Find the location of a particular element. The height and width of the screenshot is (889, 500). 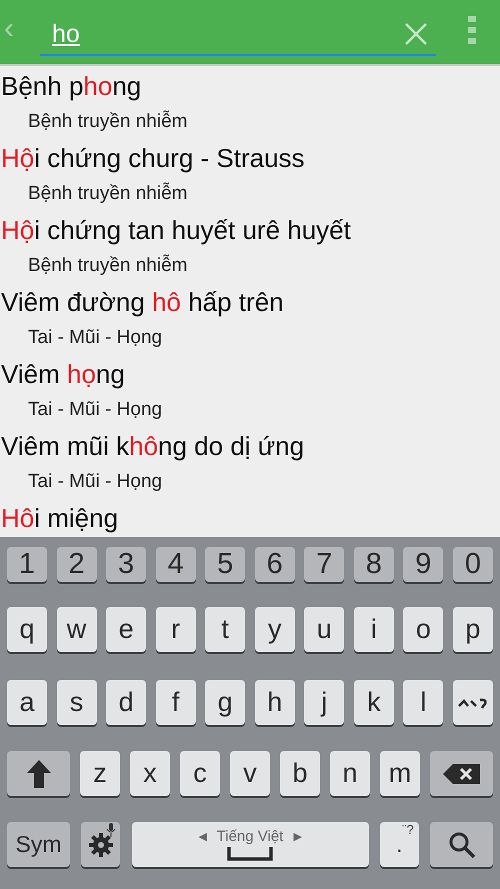

keyboard-key: j is located at coordinates (324, 702).